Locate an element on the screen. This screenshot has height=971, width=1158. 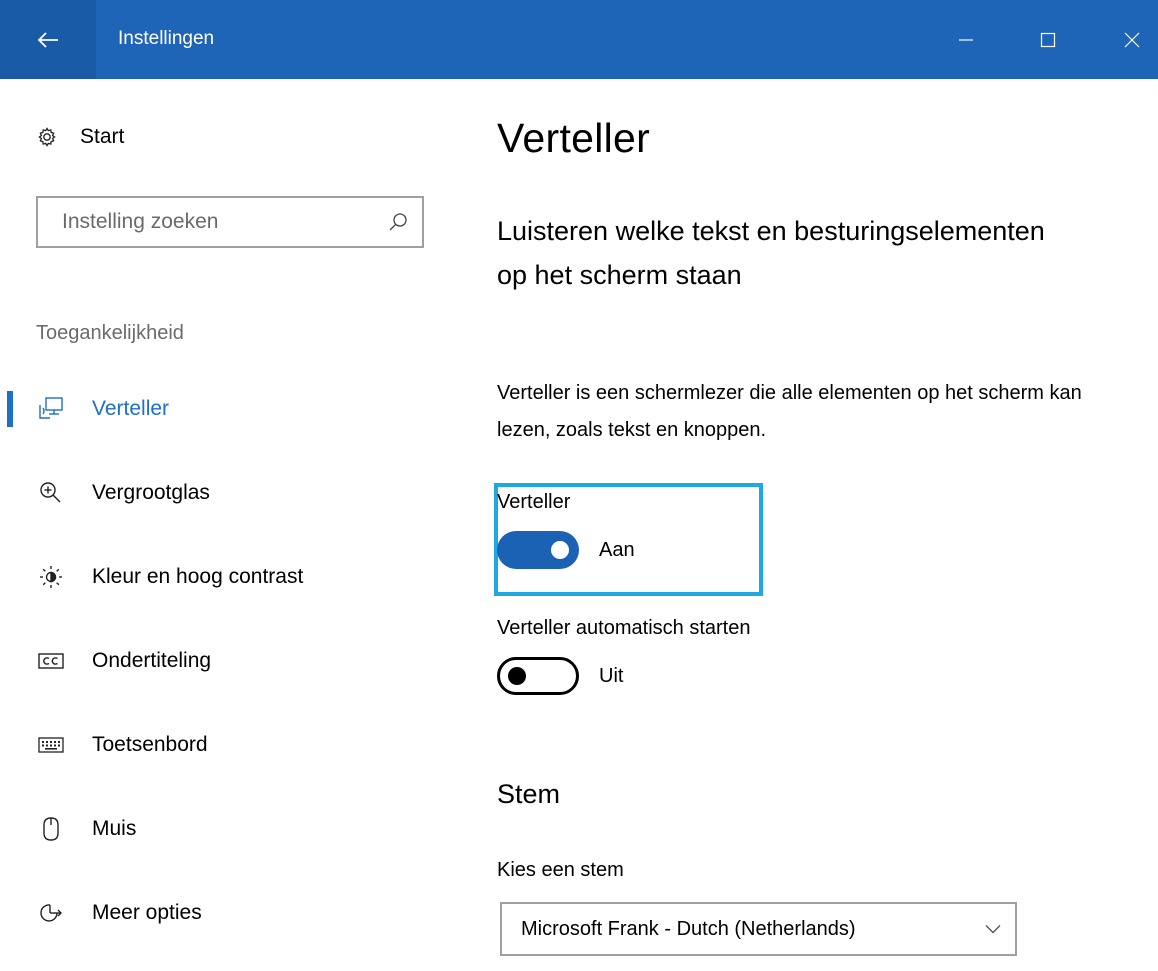
search-box is located at coordinates (230, 222).